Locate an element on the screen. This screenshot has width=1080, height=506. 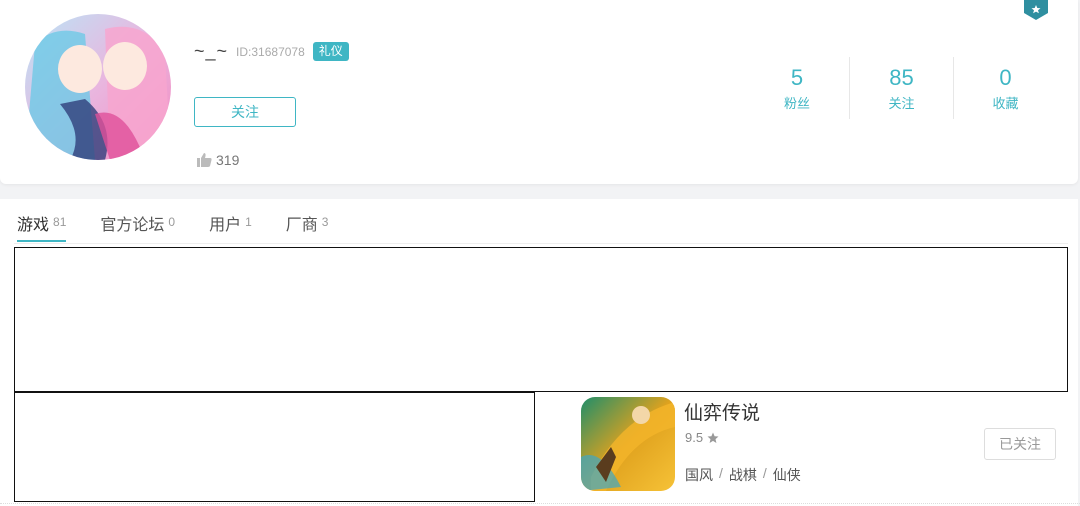
empty-content-box is located at coordinates (274, 447).